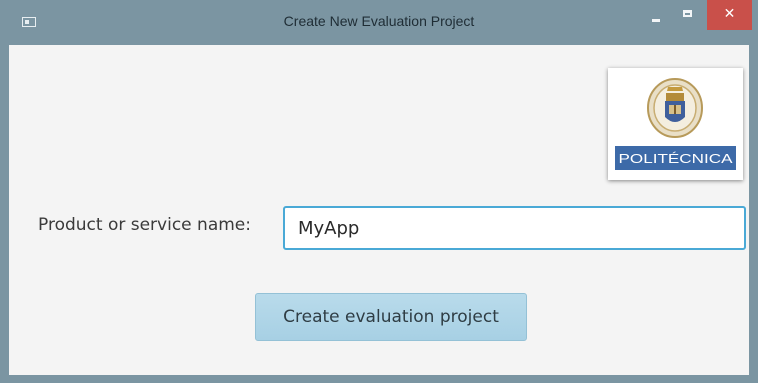  What do you see at coordinates (514, 228) in the screenshot?
I see `product-name-input` at bounding box center [514, 228].